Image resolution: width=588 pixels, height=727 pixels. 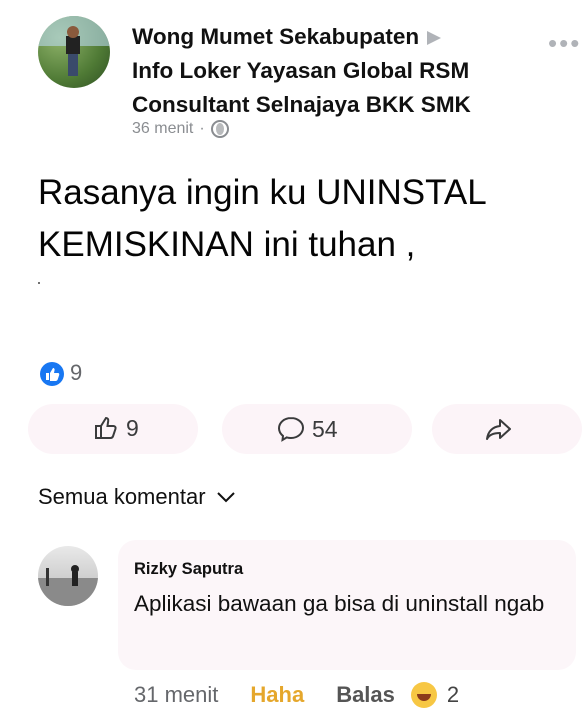 What do you see at coordinates (301, 104) in the screenshot?
I see `author-line-3: Consultant Selnajaya BKK SMK` at bounding box center [301, 104].